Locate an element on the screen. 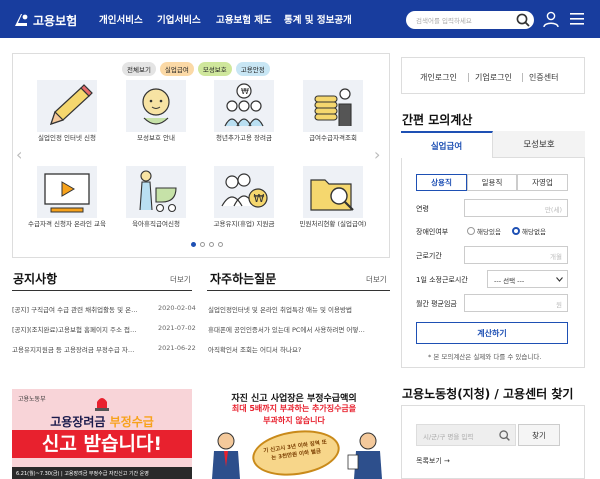 This screenshot has width=600, height=479. period-label: 근로기간 is located at coordinates (429, 256).